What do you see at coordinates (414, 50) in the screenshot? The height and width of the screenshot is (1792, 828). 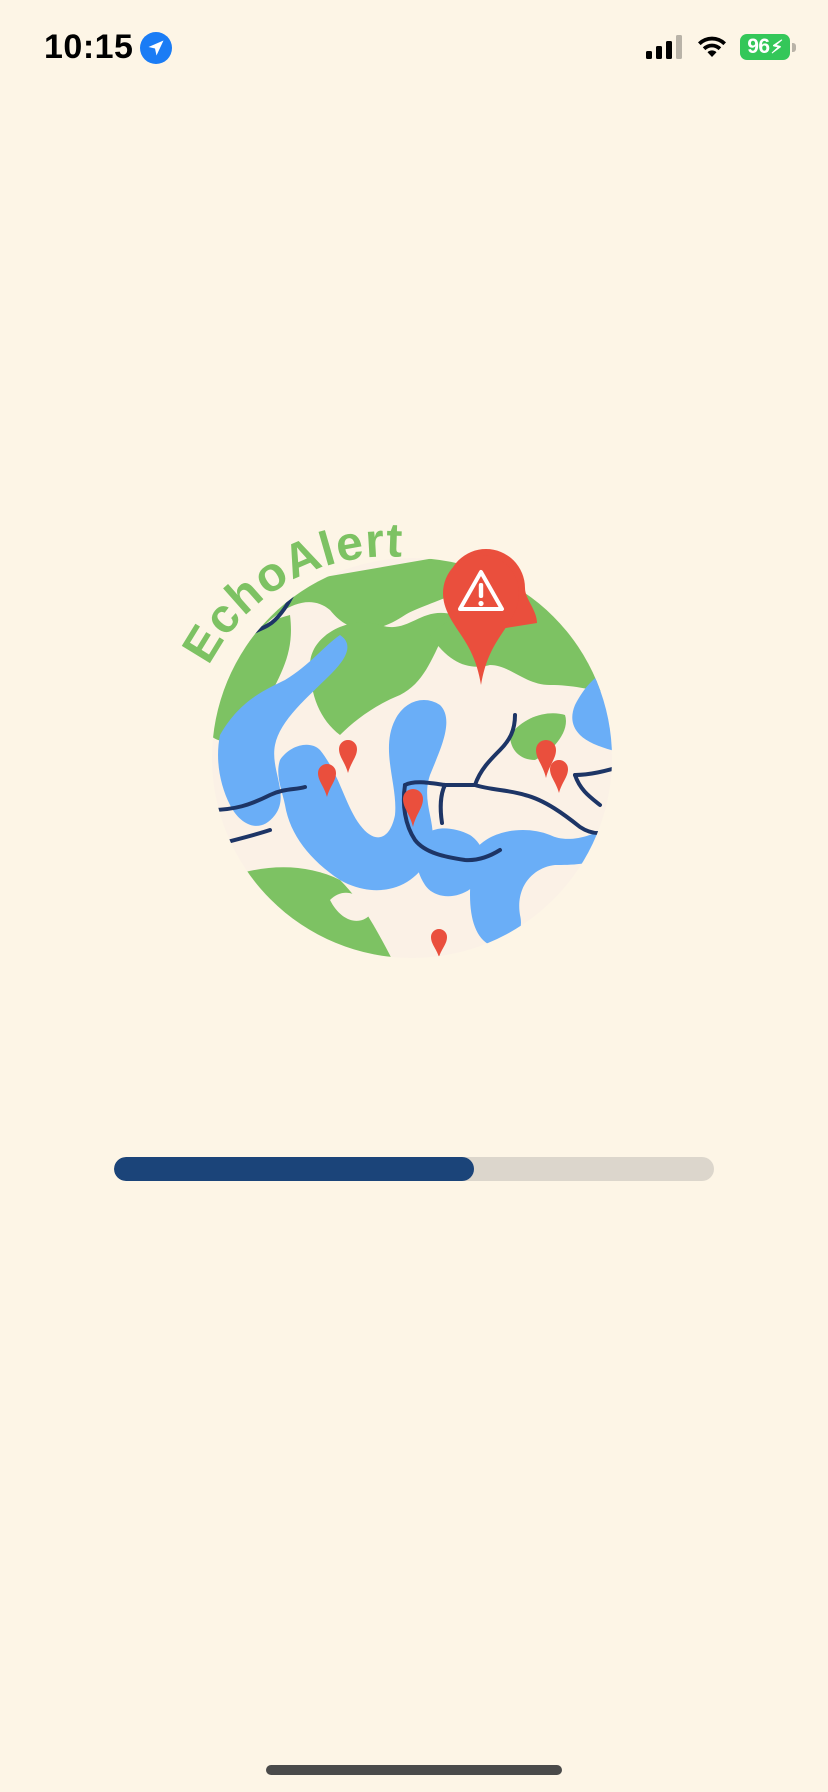 I see `status-bar: 10:15 96 ⚡︎` at bounding box center [414, 50].